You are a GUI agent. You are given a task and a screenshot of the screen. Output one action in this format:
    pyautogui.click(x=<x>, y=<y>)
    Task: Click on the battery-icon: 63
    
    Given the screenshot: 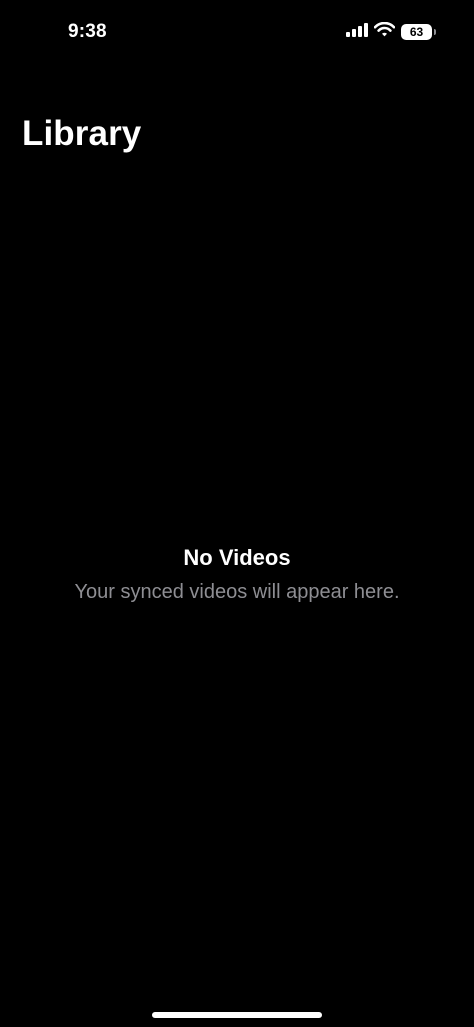 What is the action you would take?
    pyautogui.click(x=418, y=32)
    